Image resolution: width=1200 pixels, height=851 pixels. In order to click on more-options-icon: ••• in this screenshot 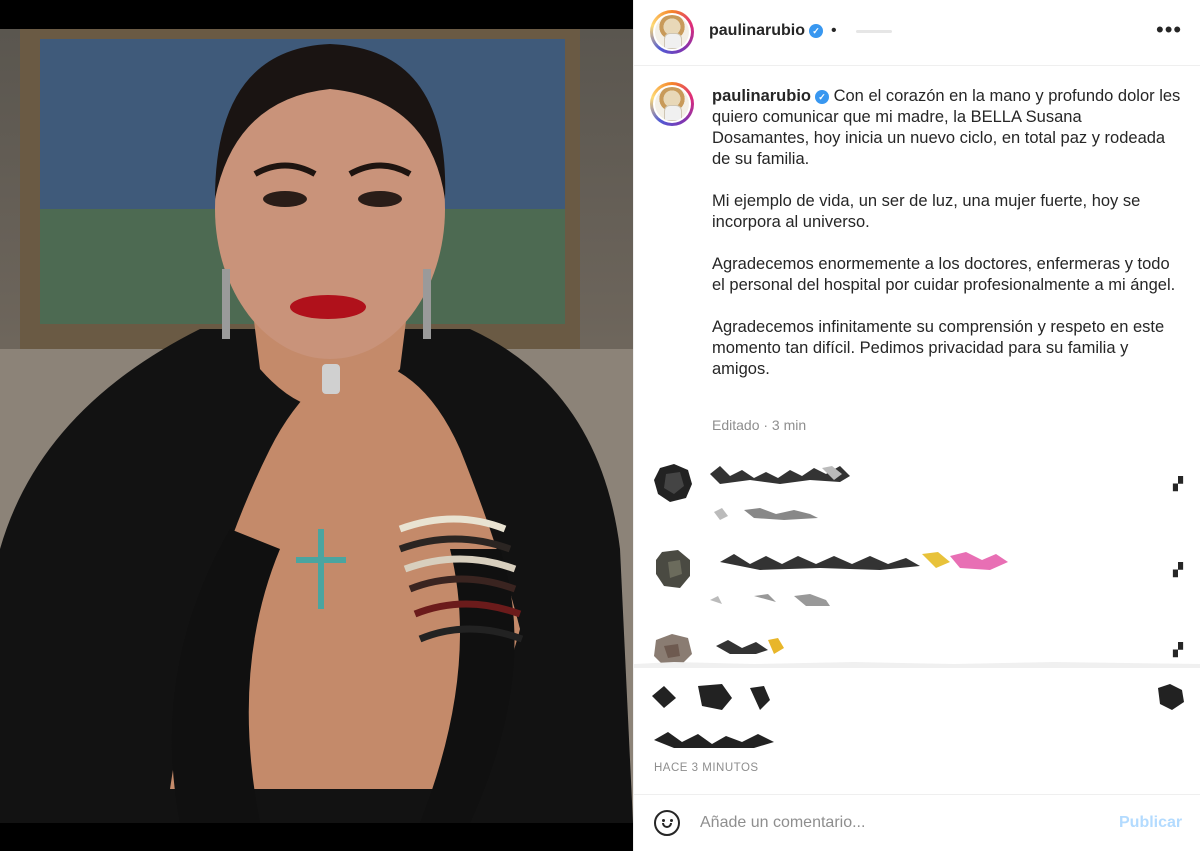, I will do `click(1169, 30)`.